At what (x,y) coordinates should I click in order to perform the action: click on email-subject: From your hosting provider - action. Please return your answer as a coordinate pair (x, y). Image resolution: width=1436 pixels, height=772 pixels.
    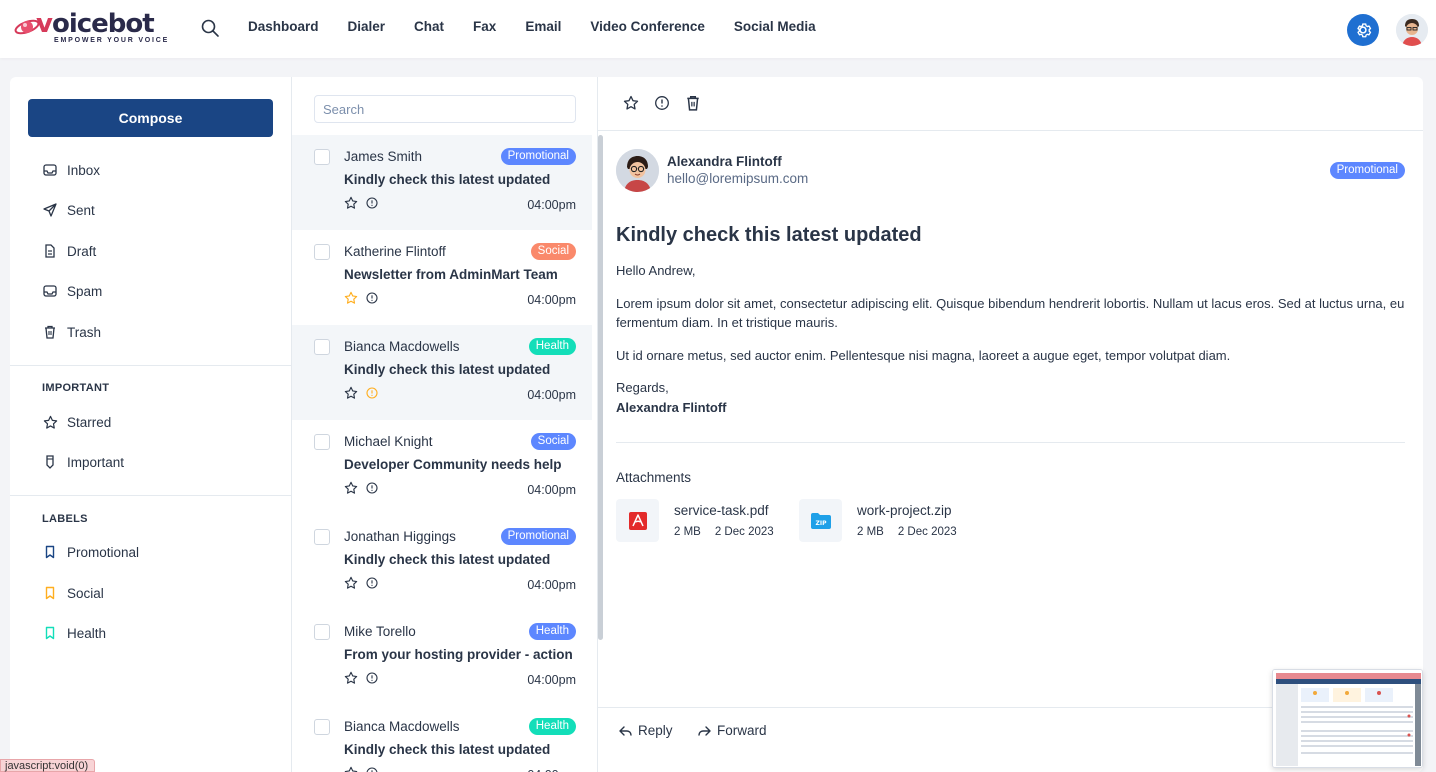
    Looking at the image, I should click on (458, 654).